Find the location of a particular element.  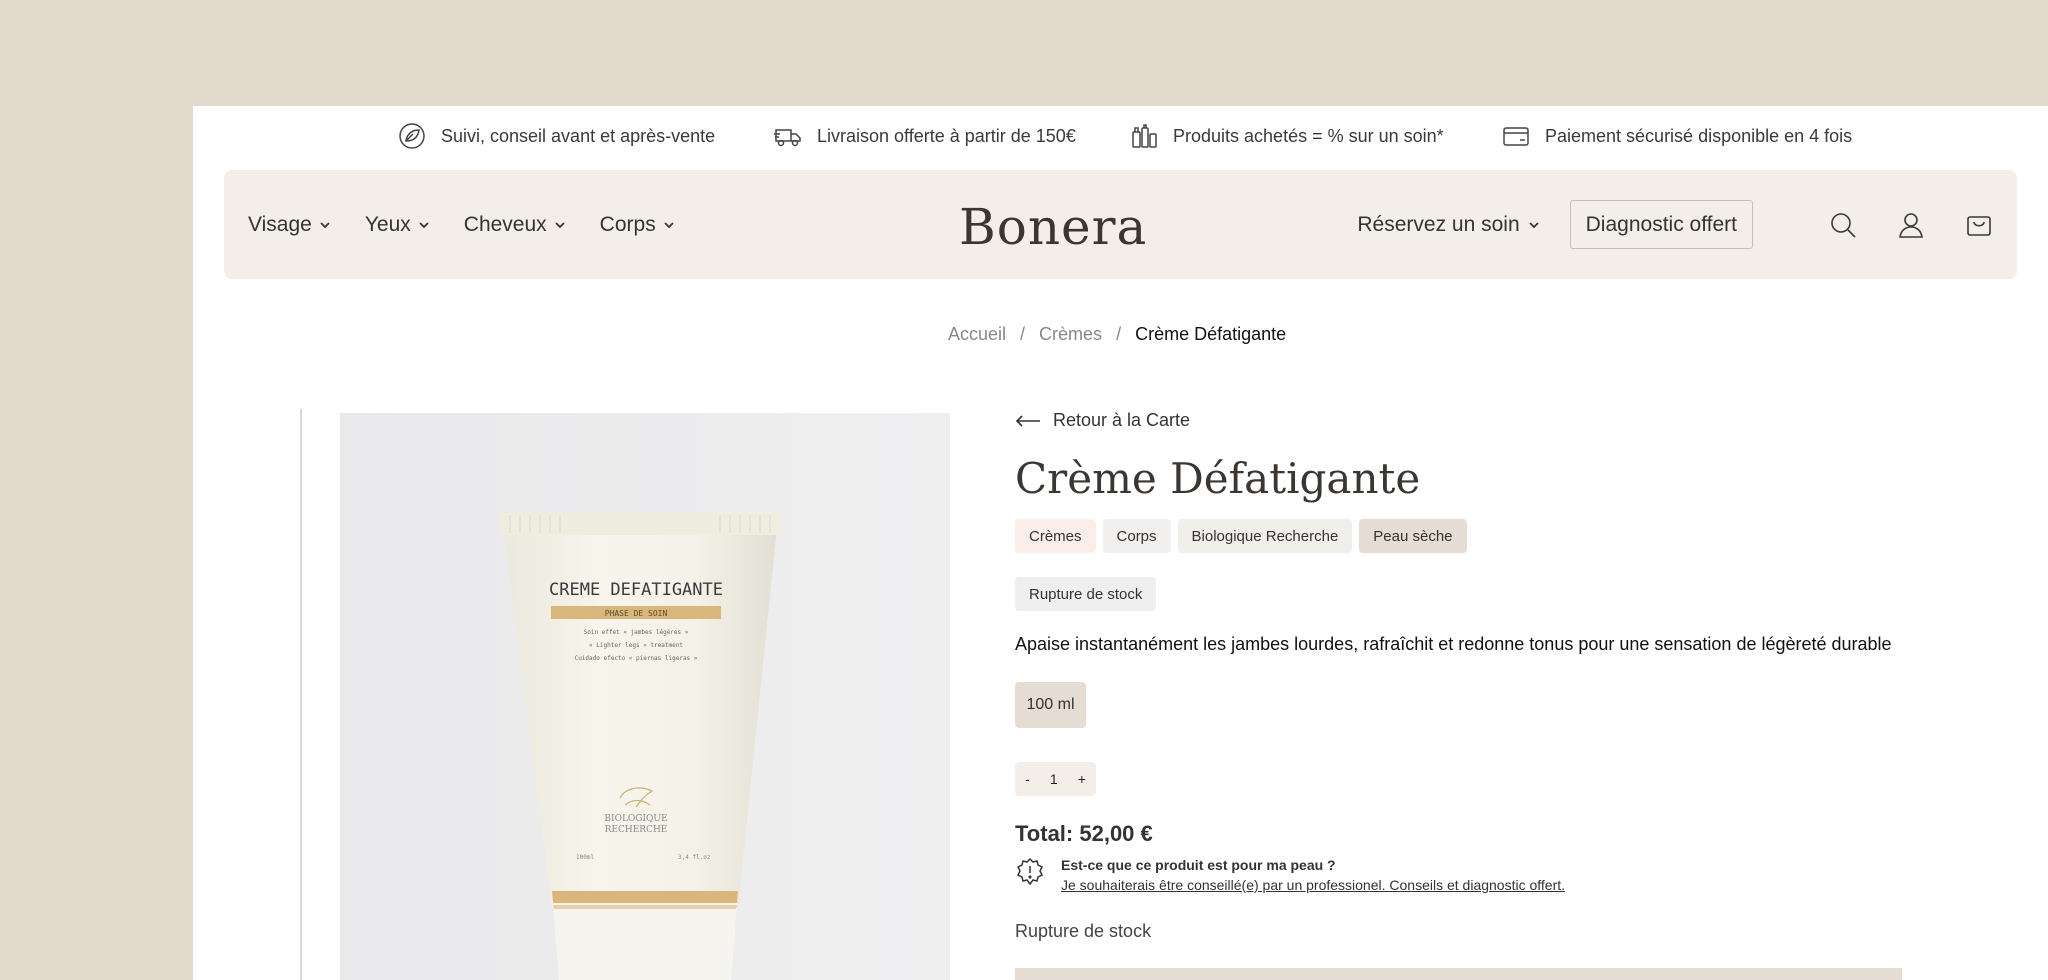

cart-icon is located at coordinates (1979, 225).